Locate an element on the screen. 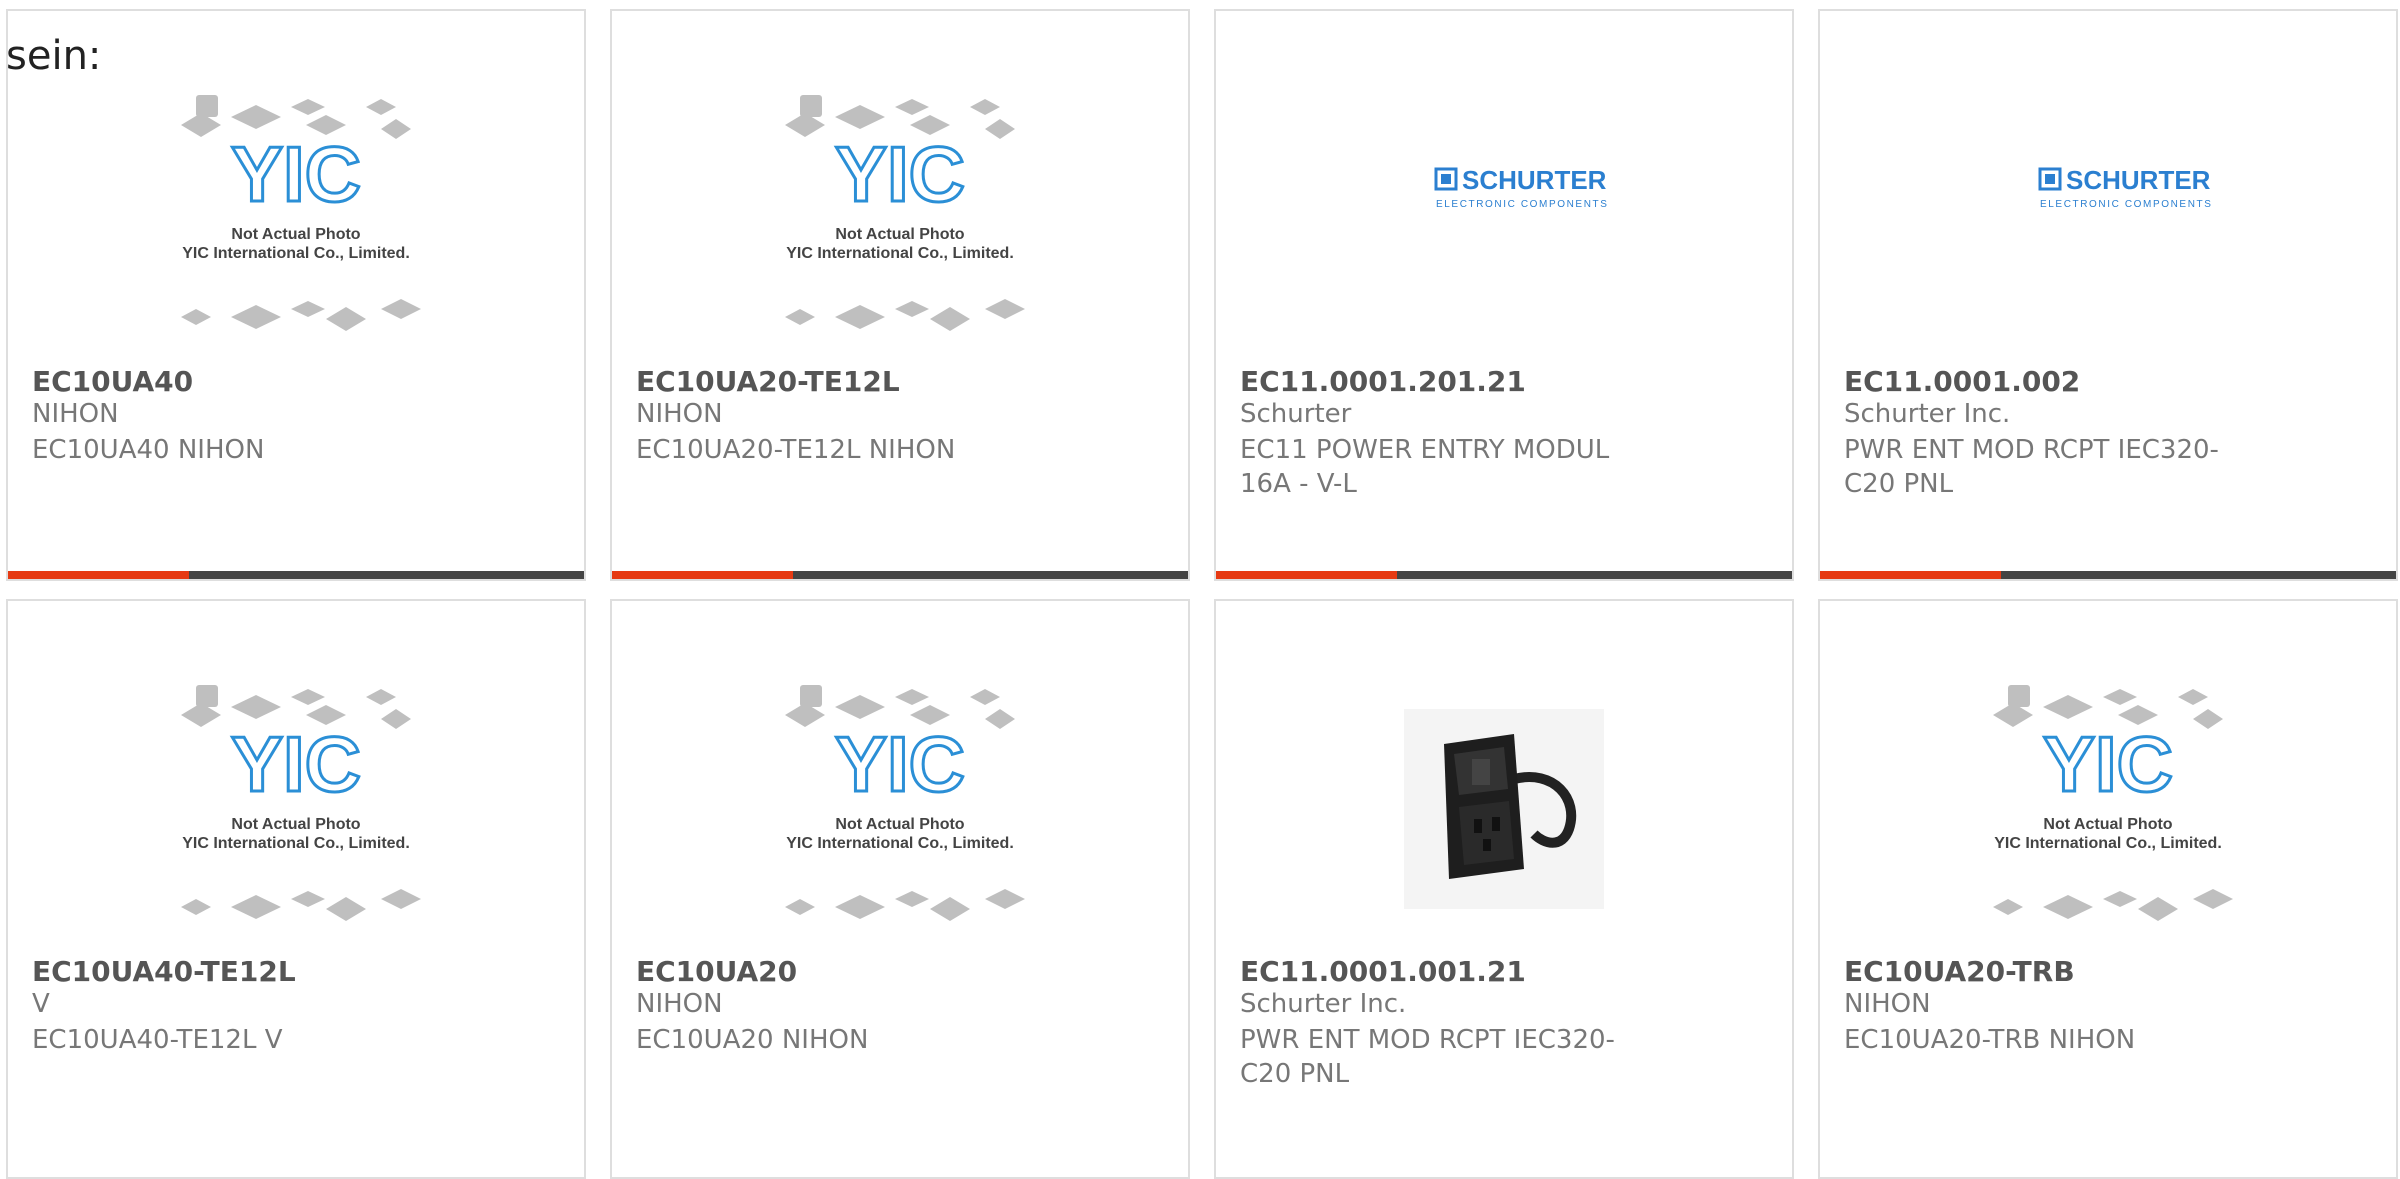 This screenshot has width=2400, height=1179. manufacturer: V is located at coordinates (41, 1004).